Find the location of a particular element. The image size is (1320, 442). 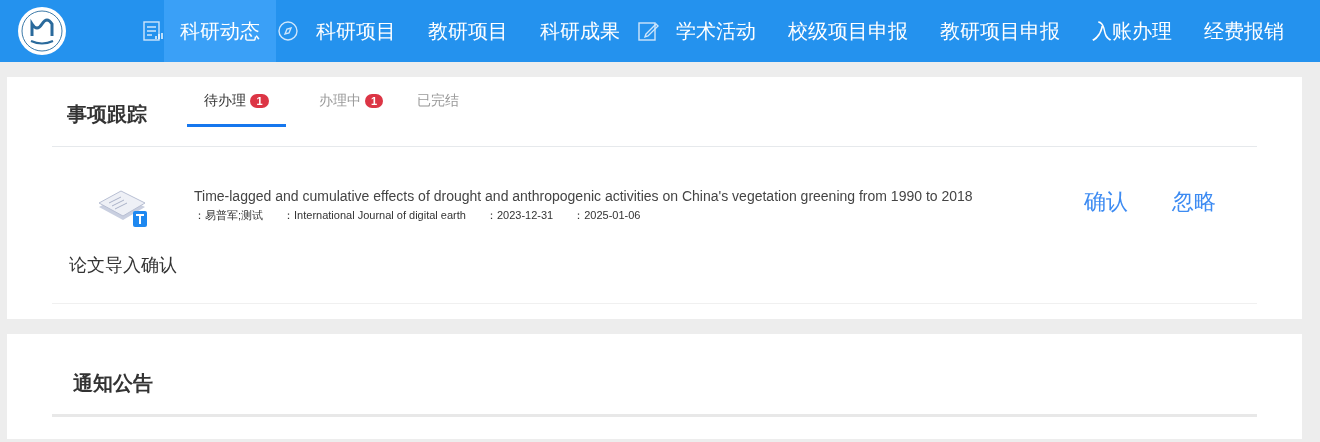

tab-label: 办理中 is located at coordinates (339, 100).